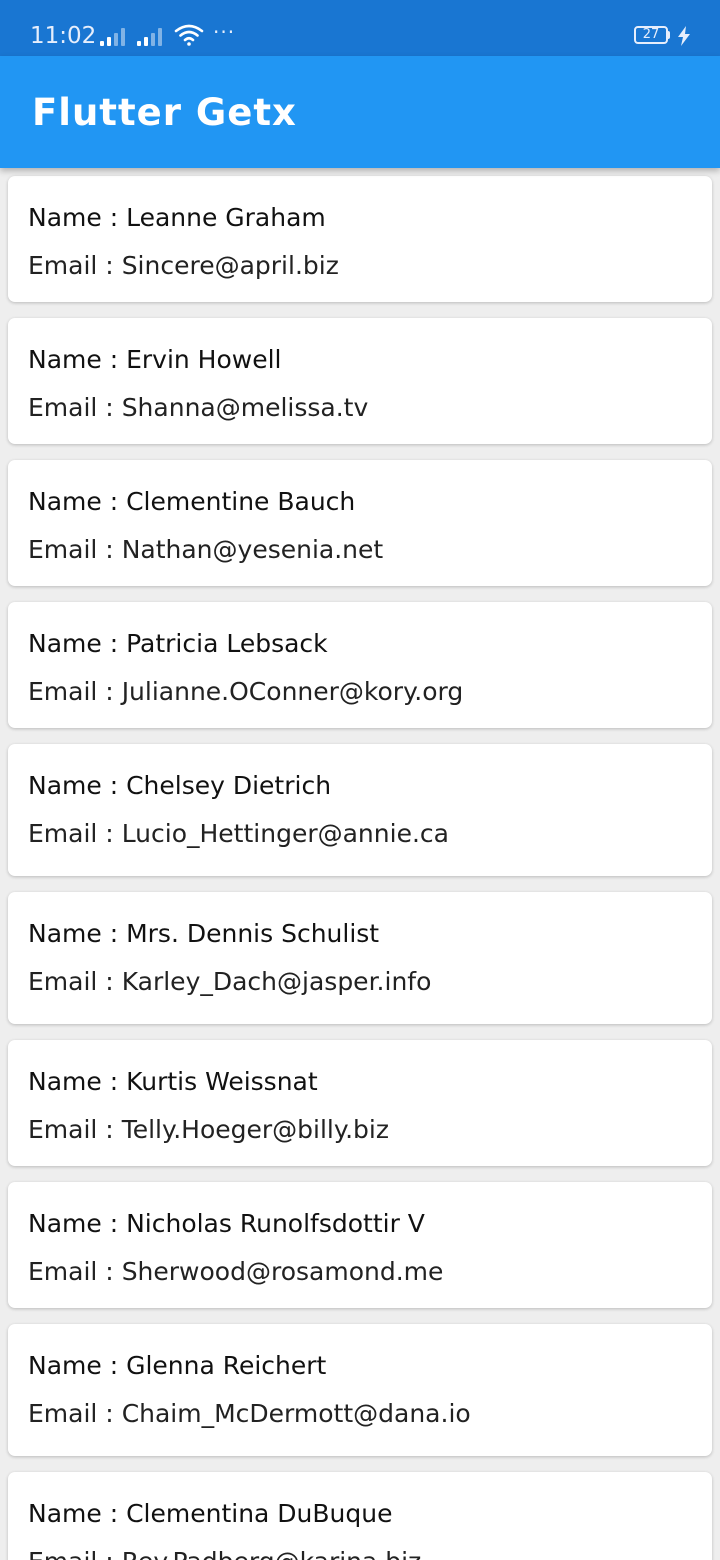 This screenshot has width=720, height=1560. I want to click on user-email: Email : Lucio_Hettinger@annie.ca, so click(238, 834).